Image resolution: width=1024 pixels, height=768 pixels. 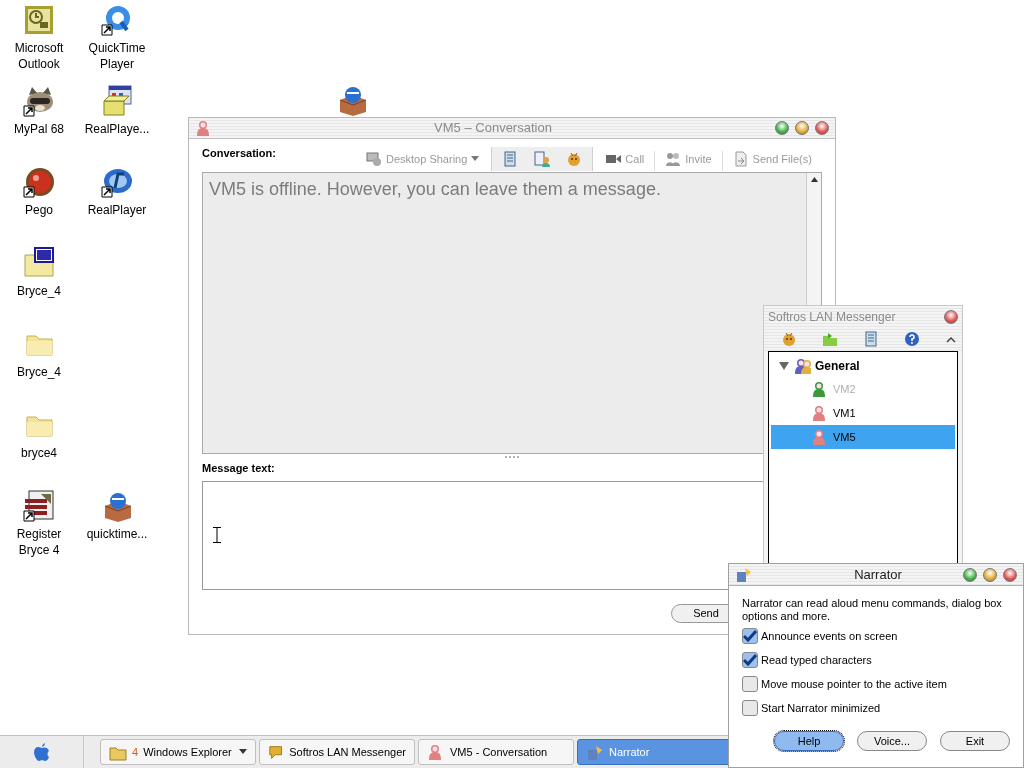 I want to click on info-person-icon, so click(x=542, y=159).